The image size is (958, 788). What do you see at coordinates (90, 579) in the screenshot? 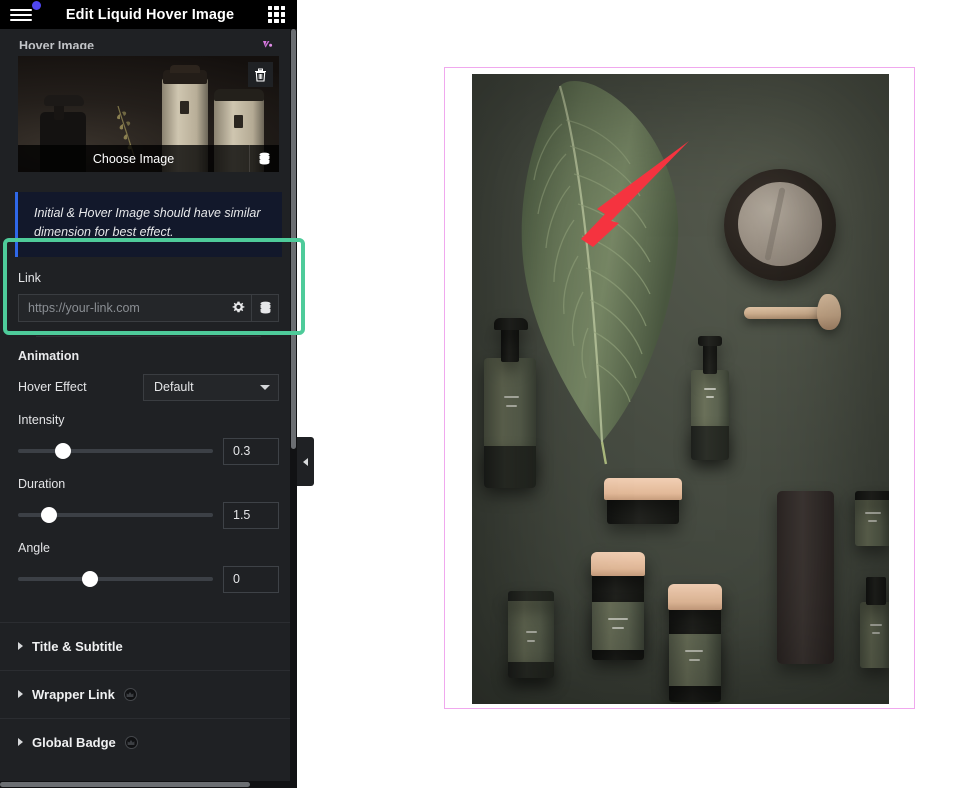
I see `angle-slider-knob` at bounding box center [90, 579].